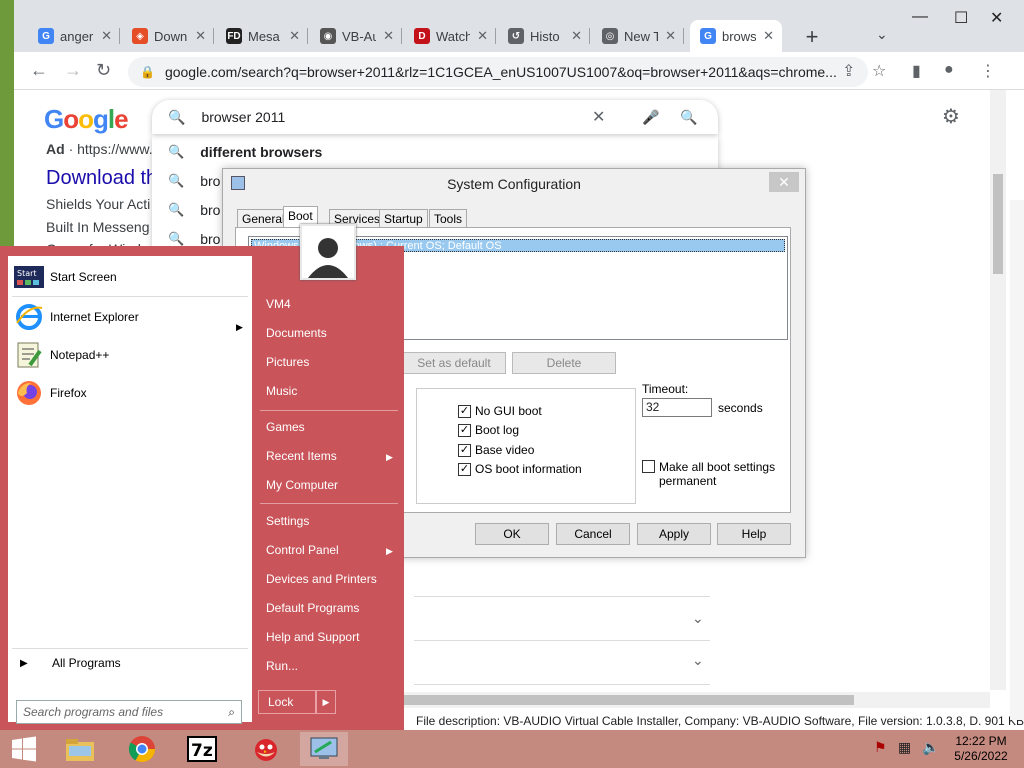 This screenshot has width=1024, height=768. What do you see at coordinates (326, 702) in the screenshot?
I see `lock-options-arrow: ▶` at bounding box center [326, 702].